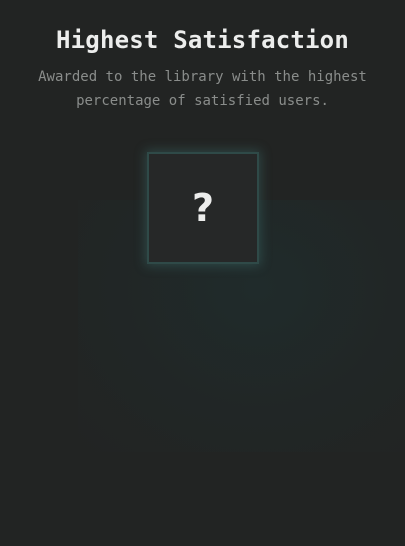 The image size is (405, 546). I want to click on award-badge: ?, so click(203, 208).